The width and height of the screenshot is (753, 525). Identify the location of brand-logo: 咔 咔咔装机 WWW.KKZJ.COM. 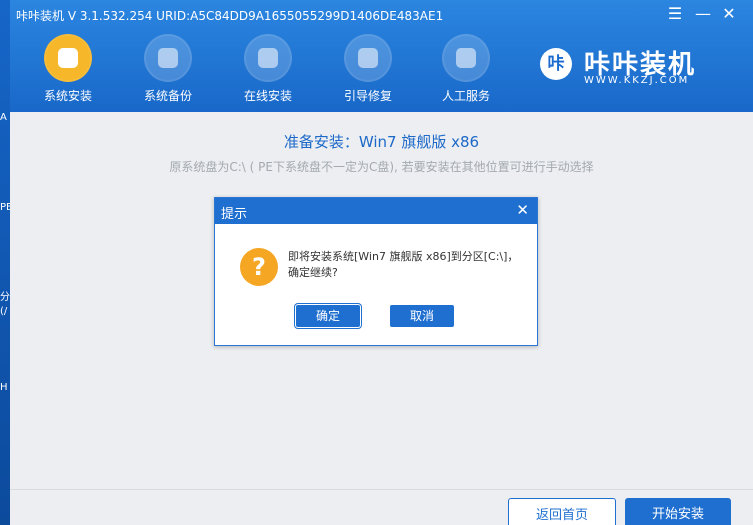
(635, 69).